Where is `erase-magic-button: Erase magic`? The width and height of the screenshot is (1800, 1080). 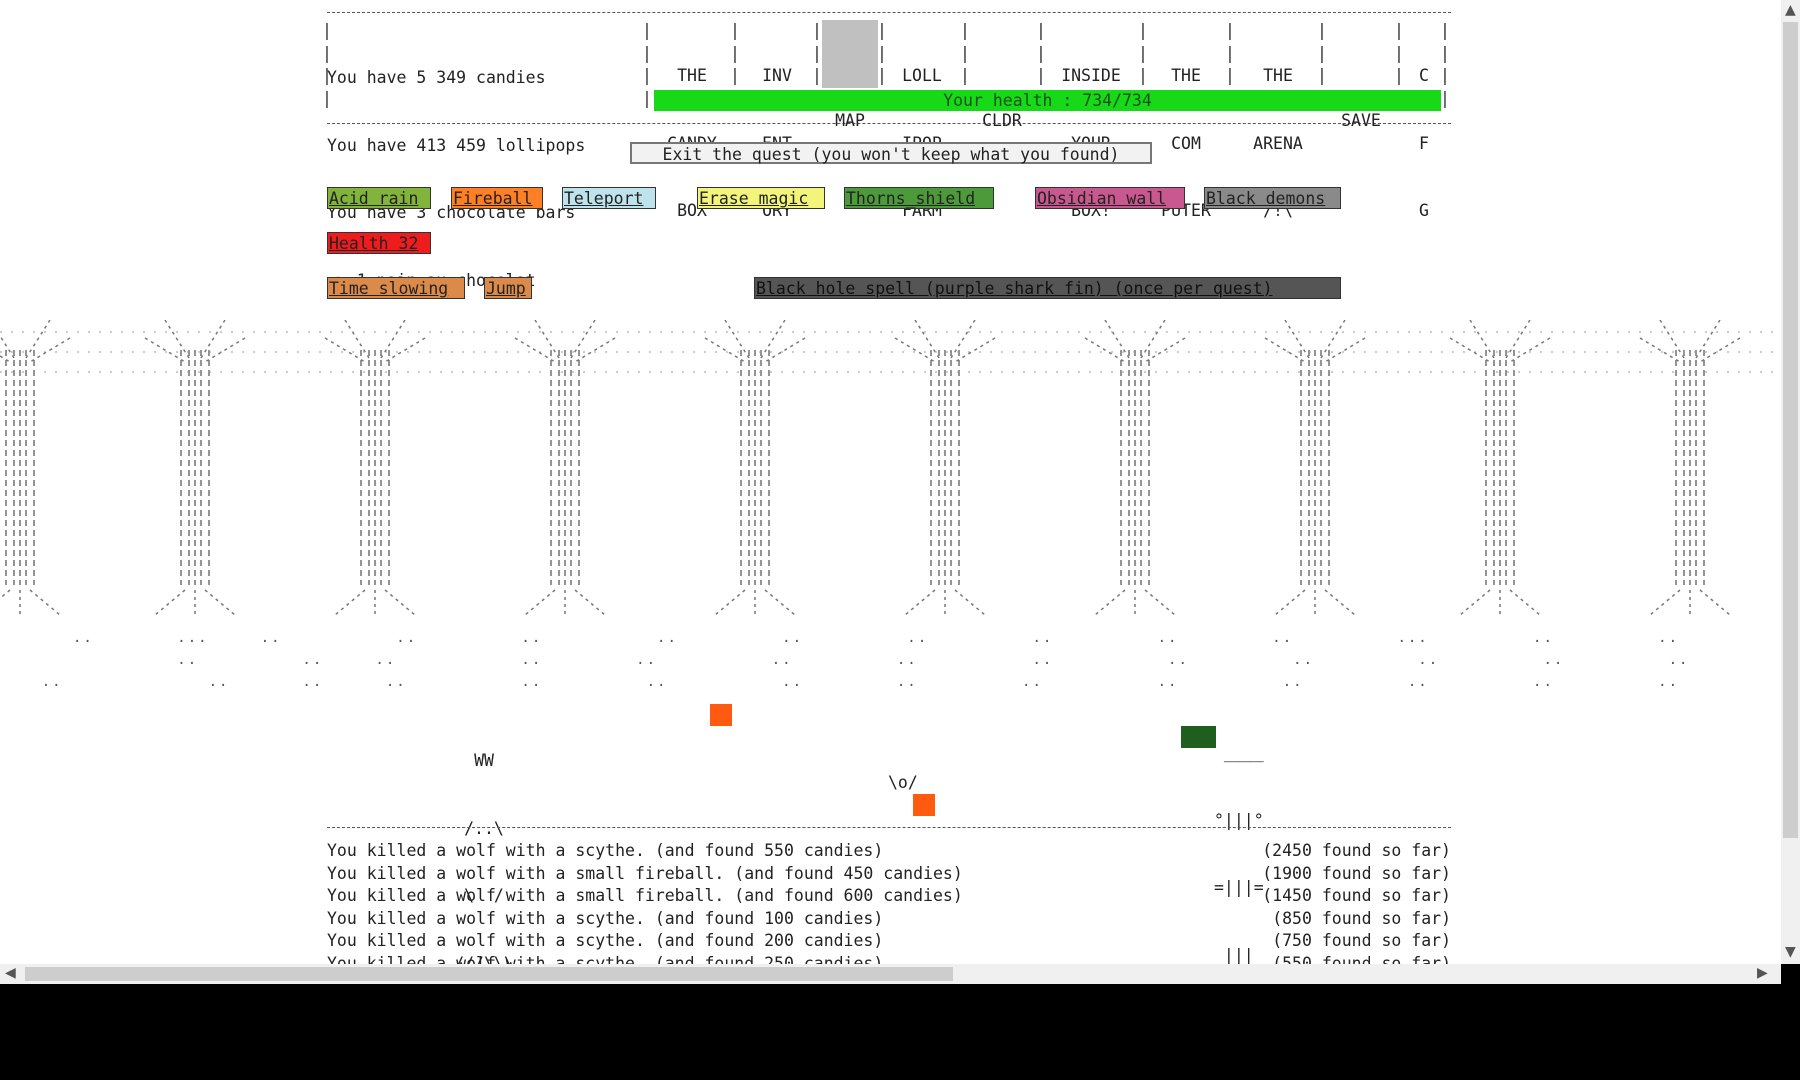
erase-magic-button: Erase magic is located at coordinates (761, 198).